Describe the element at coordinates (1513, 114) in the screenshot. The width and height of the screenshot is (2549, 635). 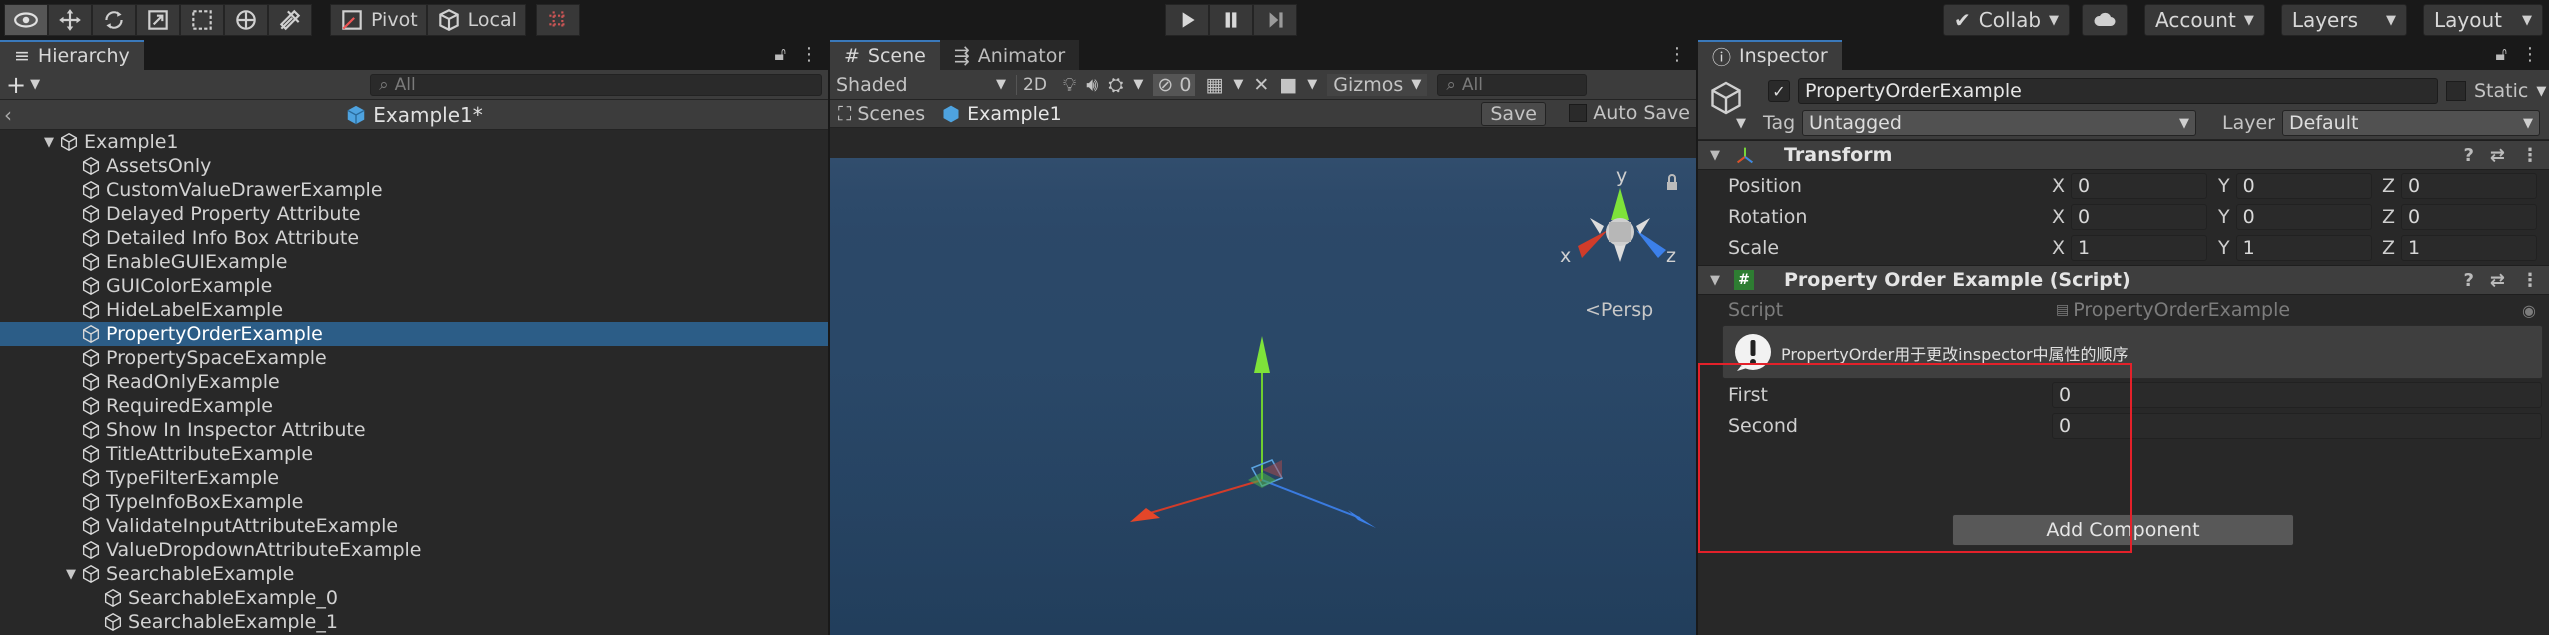
I see `save-button: Save` at that location.